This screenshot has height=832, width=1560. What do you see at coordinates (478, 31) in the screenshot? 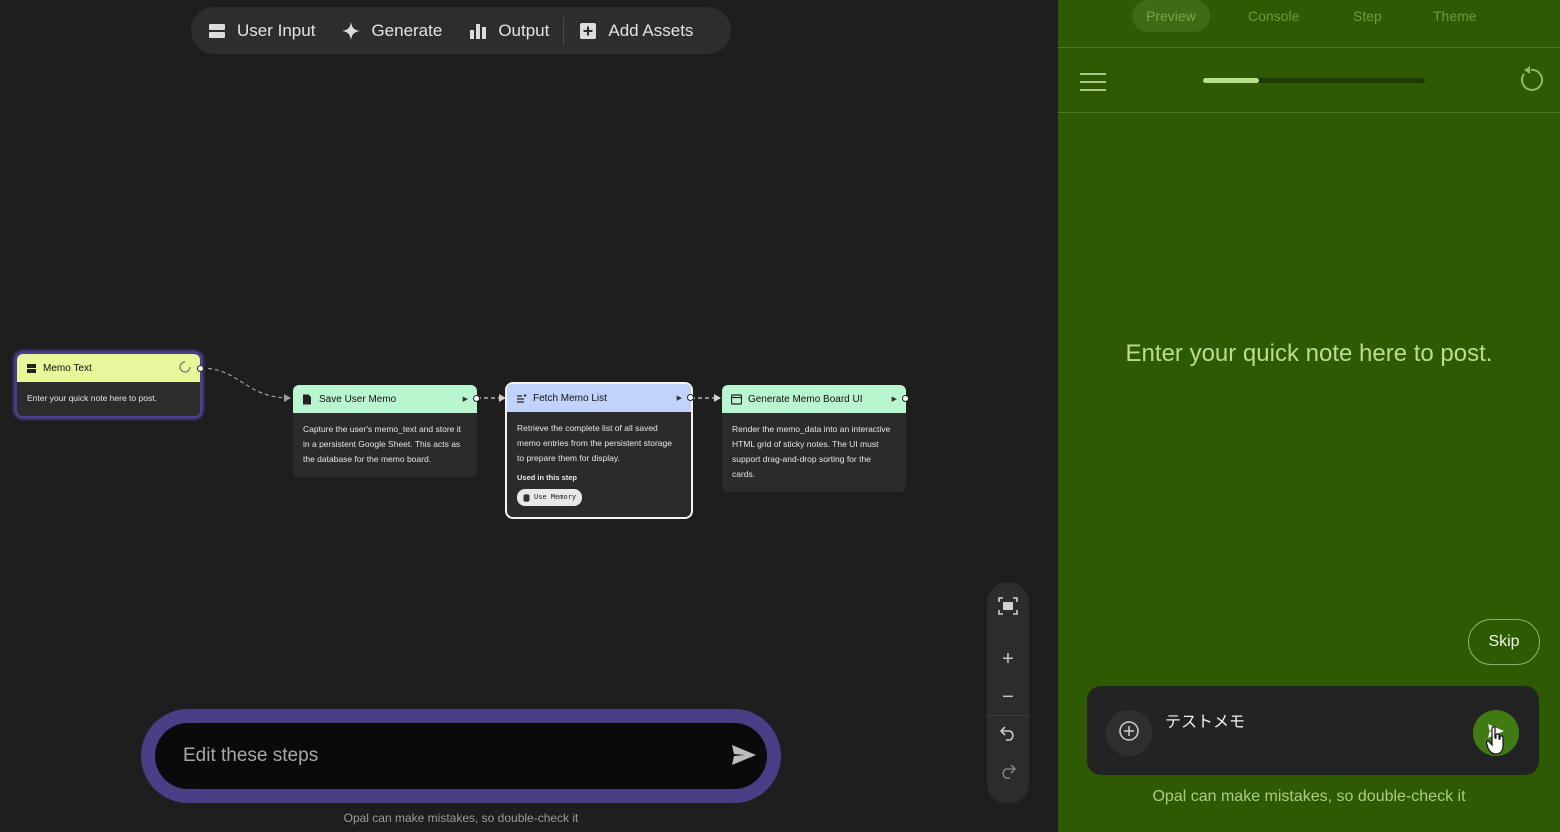
I see `output-icon` at bounding box center [478, 31].